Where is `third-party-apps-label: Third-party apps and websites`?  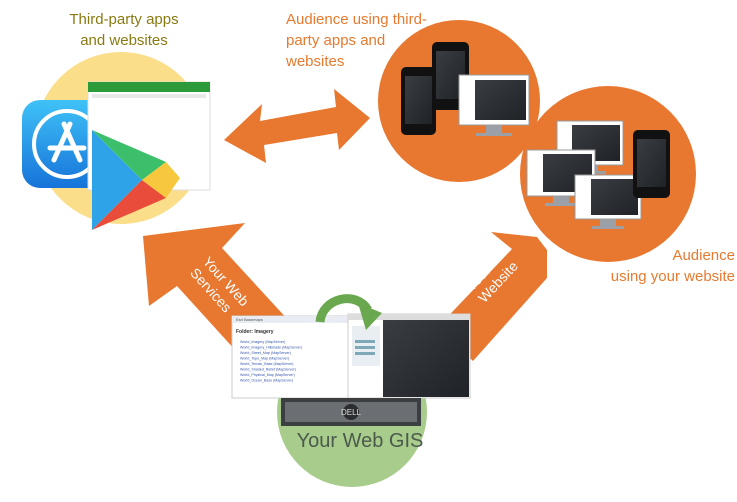 third-party-apps-label: Third-party apps and websites is located at coordinates (124, 30).